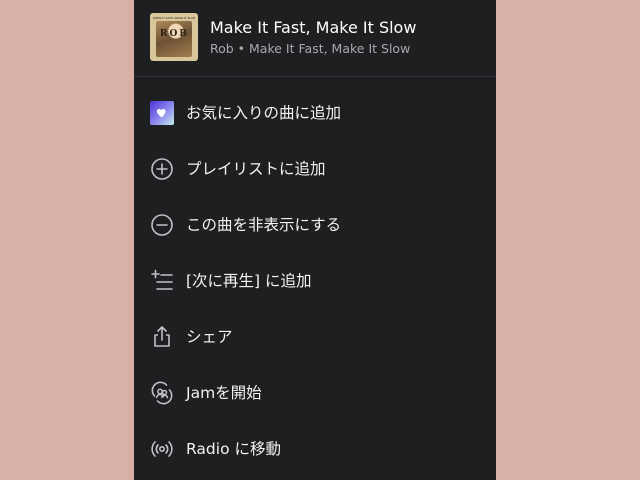 Image resolution: width=640 pixels, height=480 pixels. Describe the element at coordinates (264, 113) in the screenshot. I see `menu-label-add-to-liked: お気に入りの曲に追加` at that location.